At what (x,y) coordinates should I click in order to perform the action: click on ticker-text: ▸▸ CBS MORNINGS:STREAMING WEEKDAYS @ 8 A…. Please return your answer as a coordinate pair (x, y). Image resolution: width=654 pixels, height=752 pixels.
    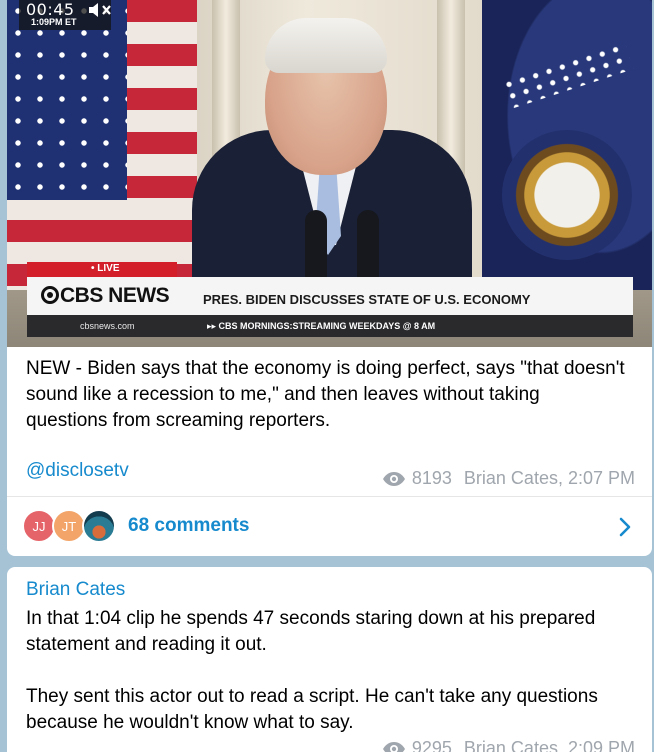
    Looking at the image, I should click on (321, 326).